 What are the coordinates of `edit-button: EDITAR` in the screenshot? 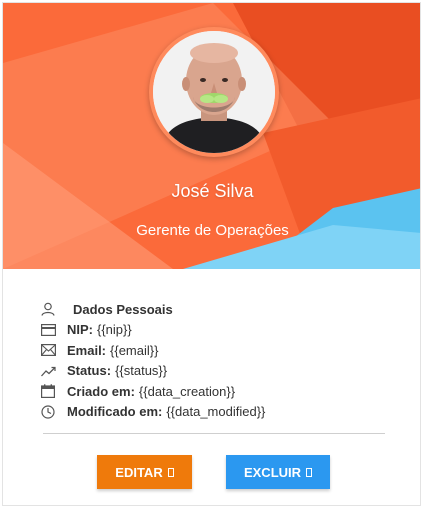 It's located at (144, 472).